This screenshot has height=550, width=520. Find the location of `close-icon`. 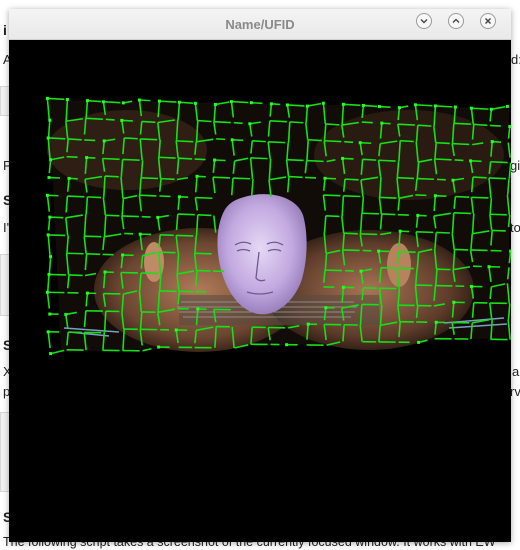

close-icon is located at coordinates (488, 21).